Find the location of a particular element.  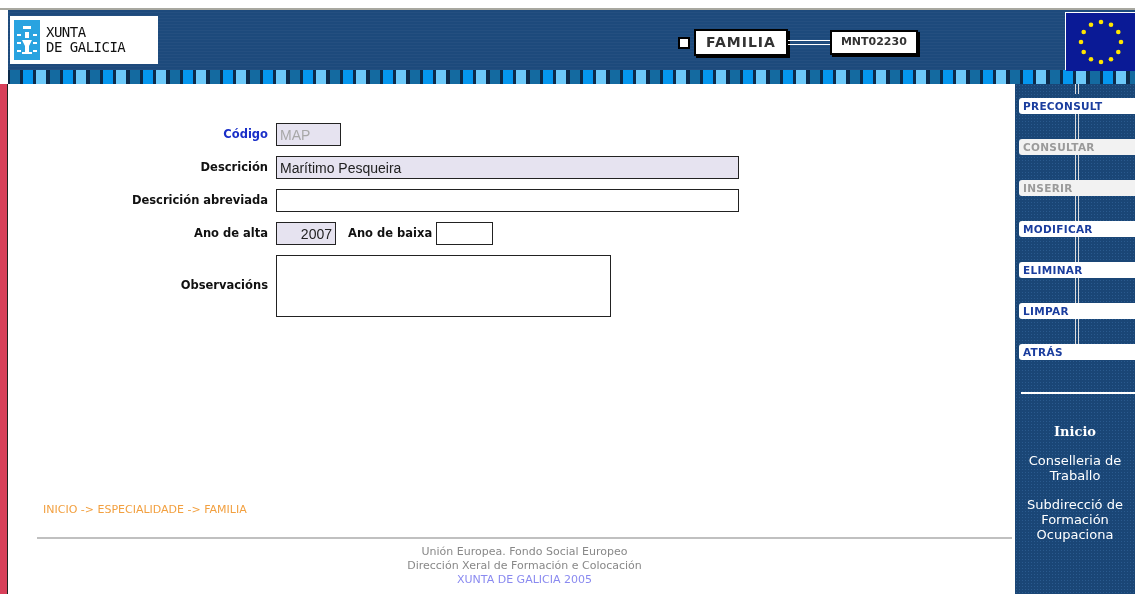

action-button: MODIFICAR is located at coordinates (1077, 229).